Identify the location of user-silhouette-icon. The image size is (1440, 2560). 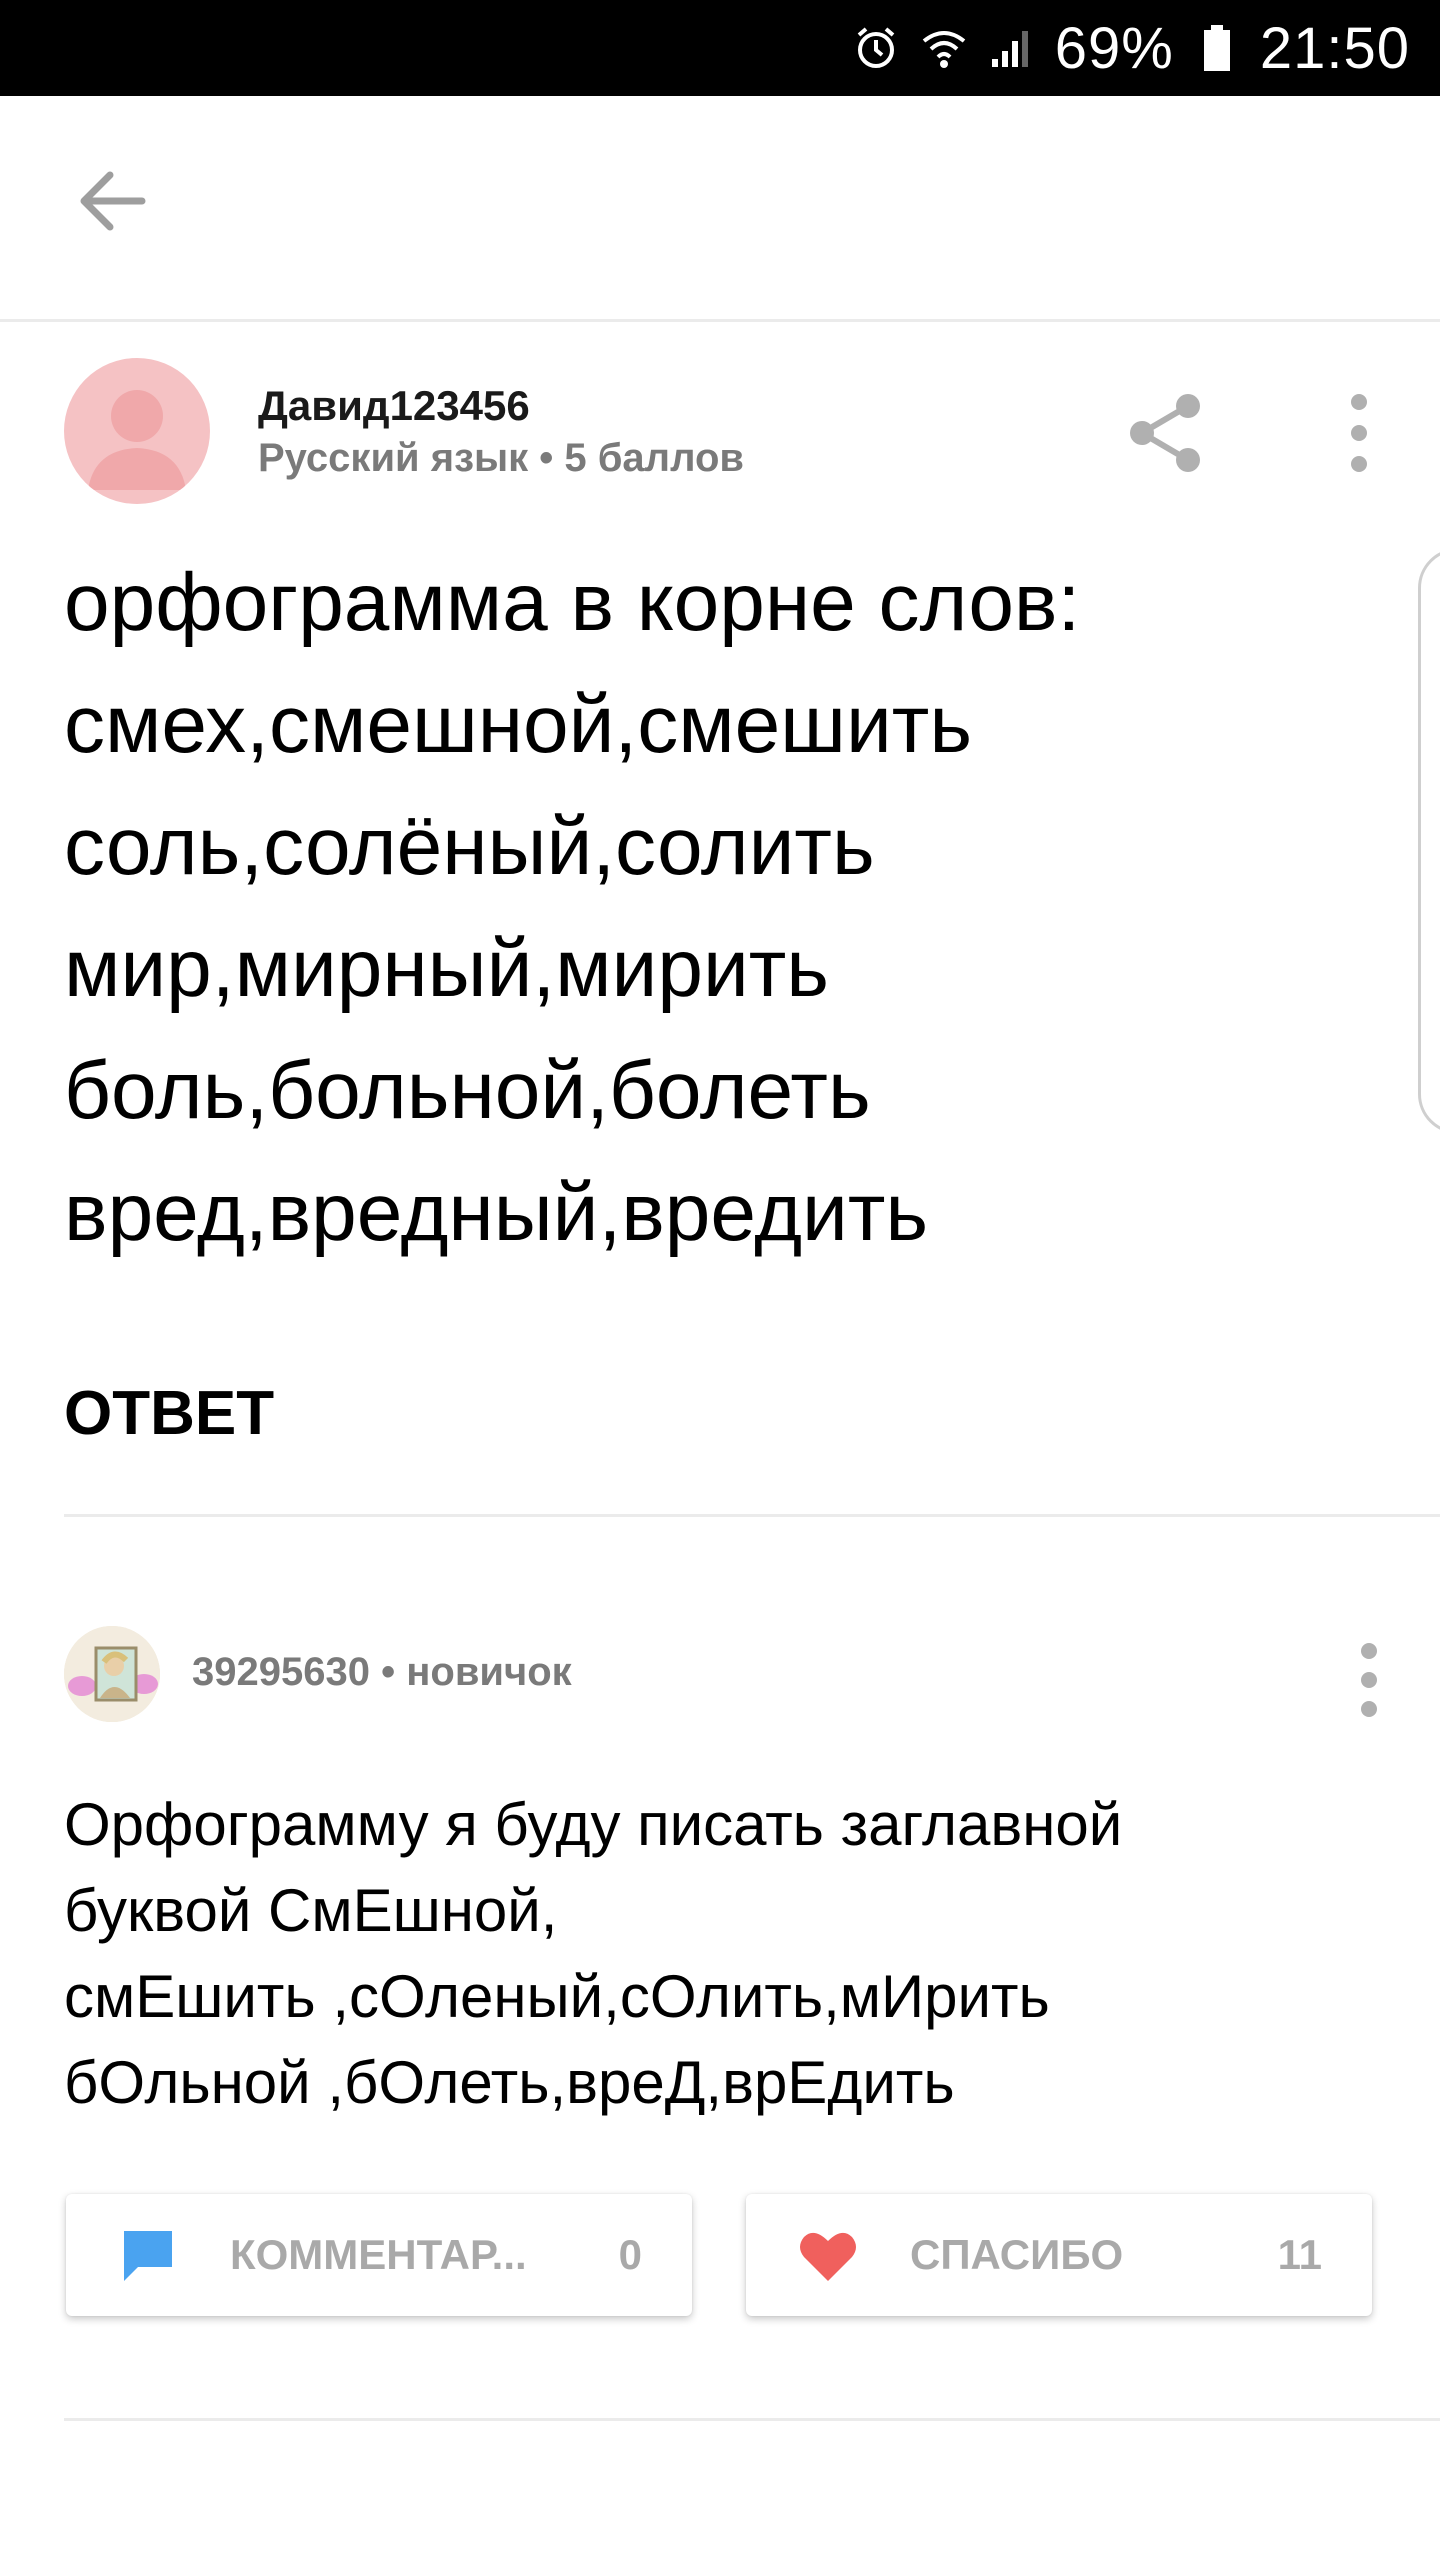
(137, 440).